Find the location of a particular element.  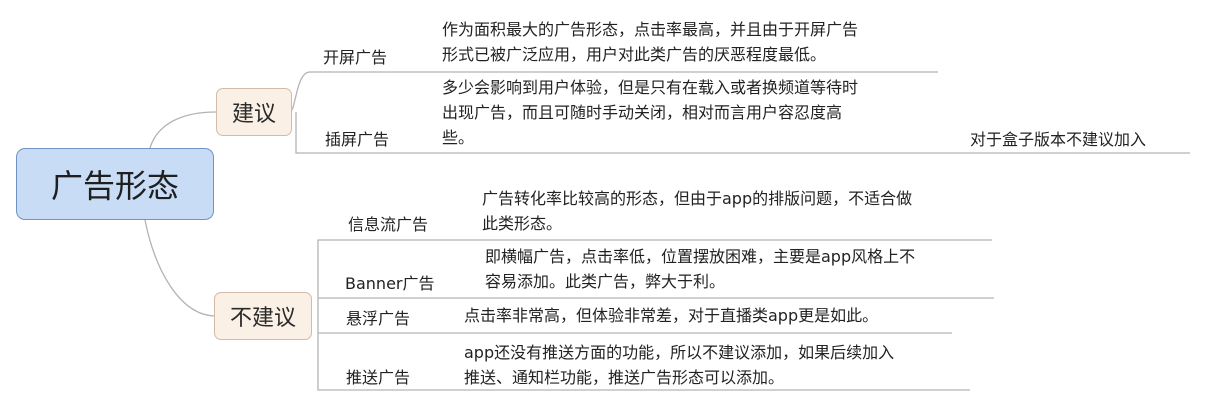

branch-not-suggest: 不建议 is located at coordinates (263, 316).